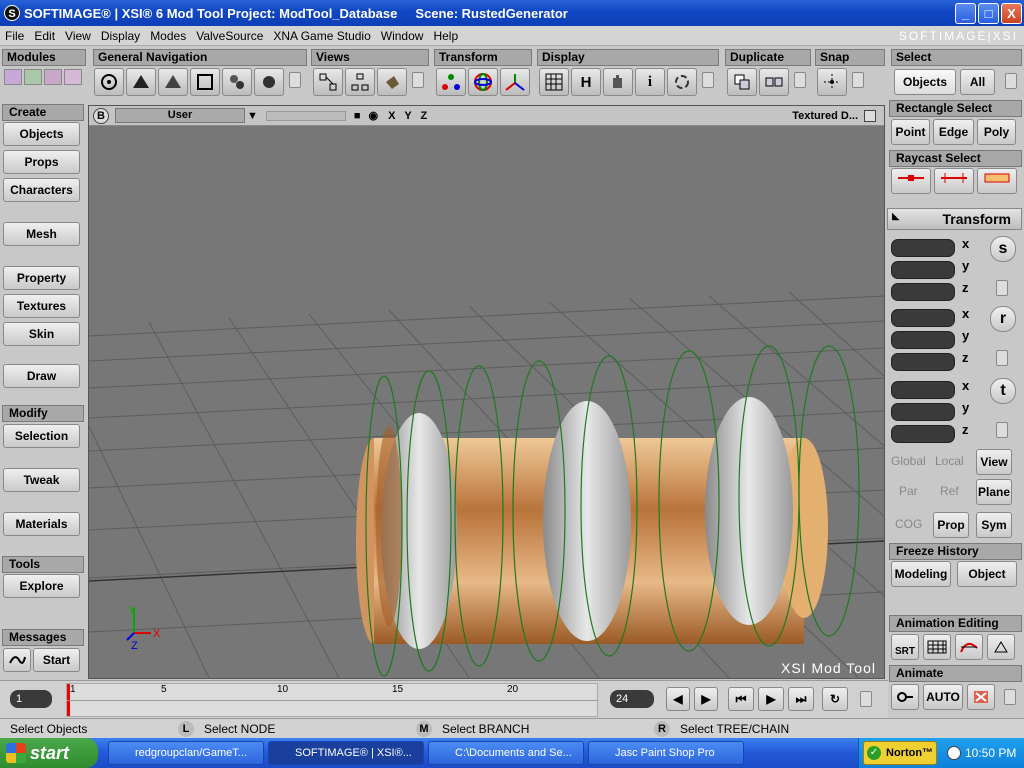 This screenshot has width=1024, height=768. What do you see at coordinates (44, 36) in the screenshot?
I see `menu-edit: Edit` at bounding box center [44, 36].